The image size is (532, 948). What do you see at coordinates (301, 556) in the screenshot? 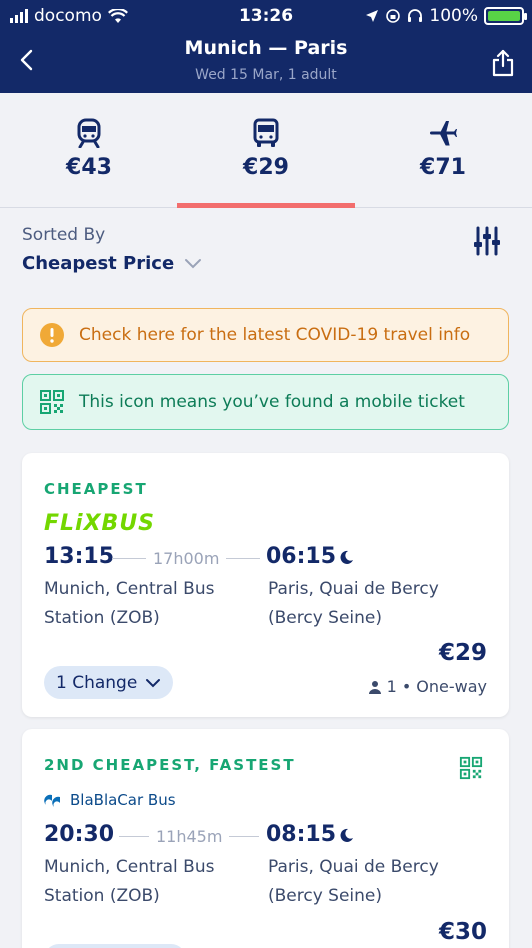
I see `arrival-time-text: 06:15` at bounding box center [301, 556].